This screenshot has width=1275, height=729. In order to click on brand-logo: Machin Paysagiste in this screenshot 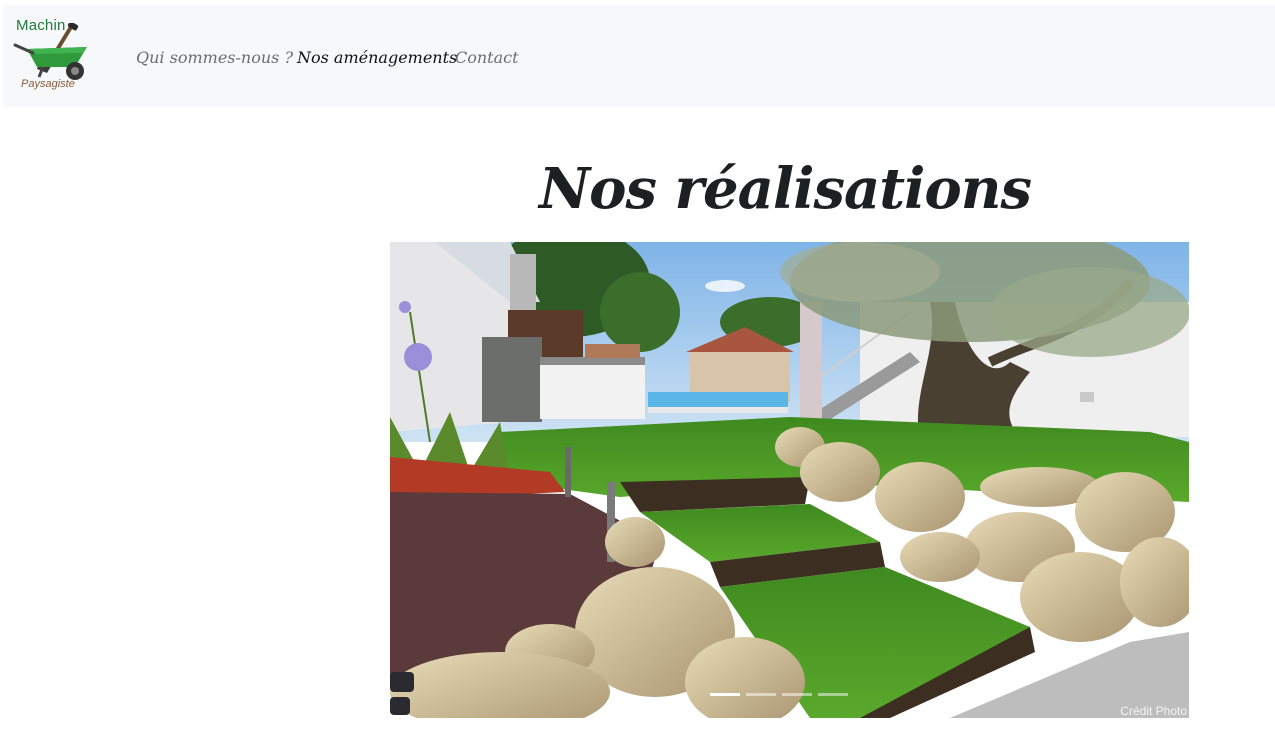, I will do `click(53, 56)`.